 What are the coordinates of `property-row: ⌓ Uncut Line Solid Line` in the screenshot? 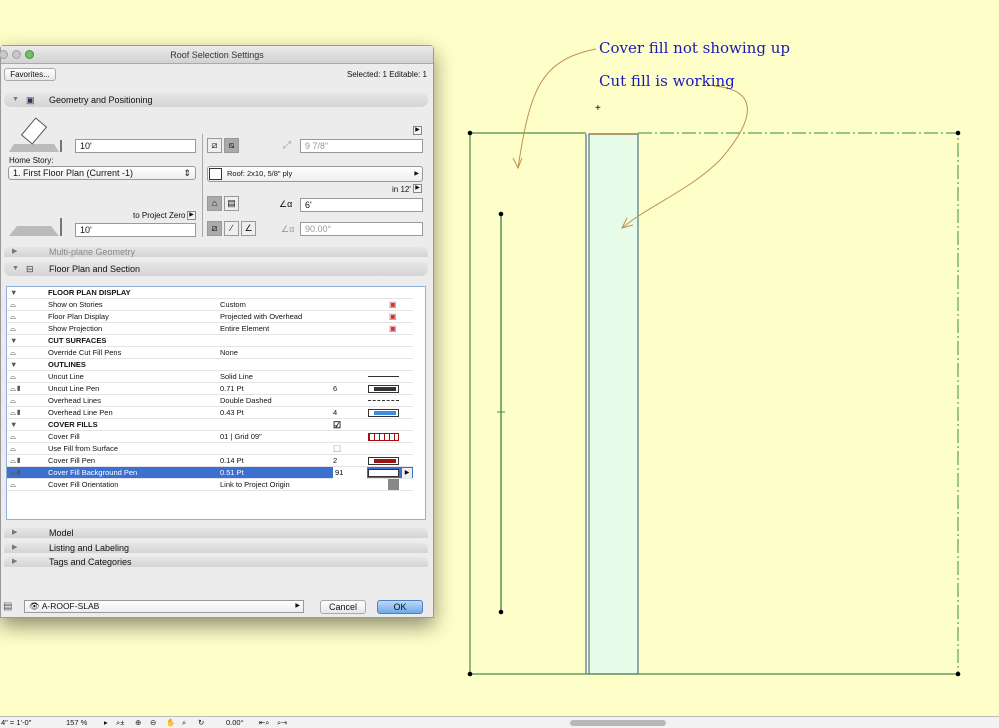 It's located at (210, 377).